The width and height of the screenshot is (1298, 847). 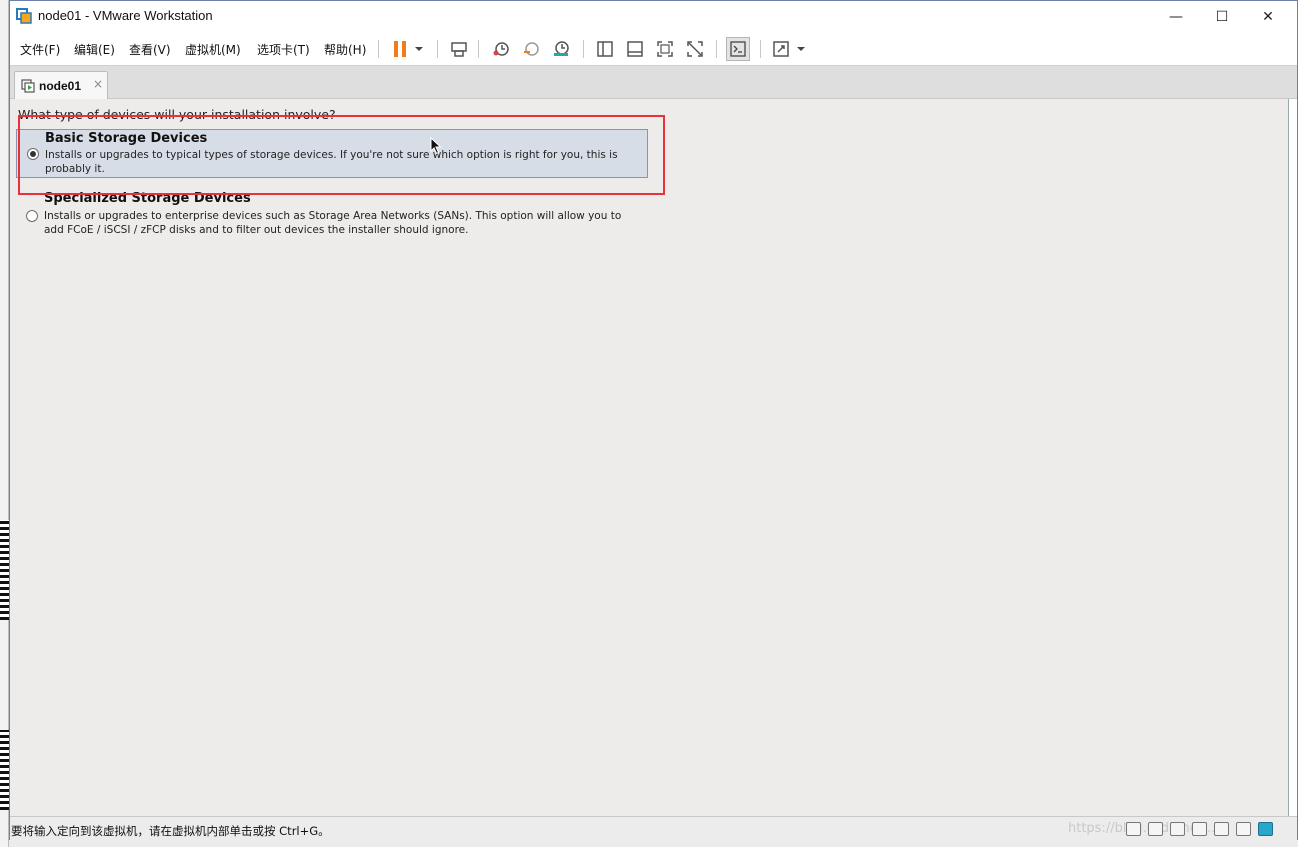 What do you see at coordinates (436, 146) in the screenshot?
I see `mouse-cursor-icon` at bounding box center [436, 146].